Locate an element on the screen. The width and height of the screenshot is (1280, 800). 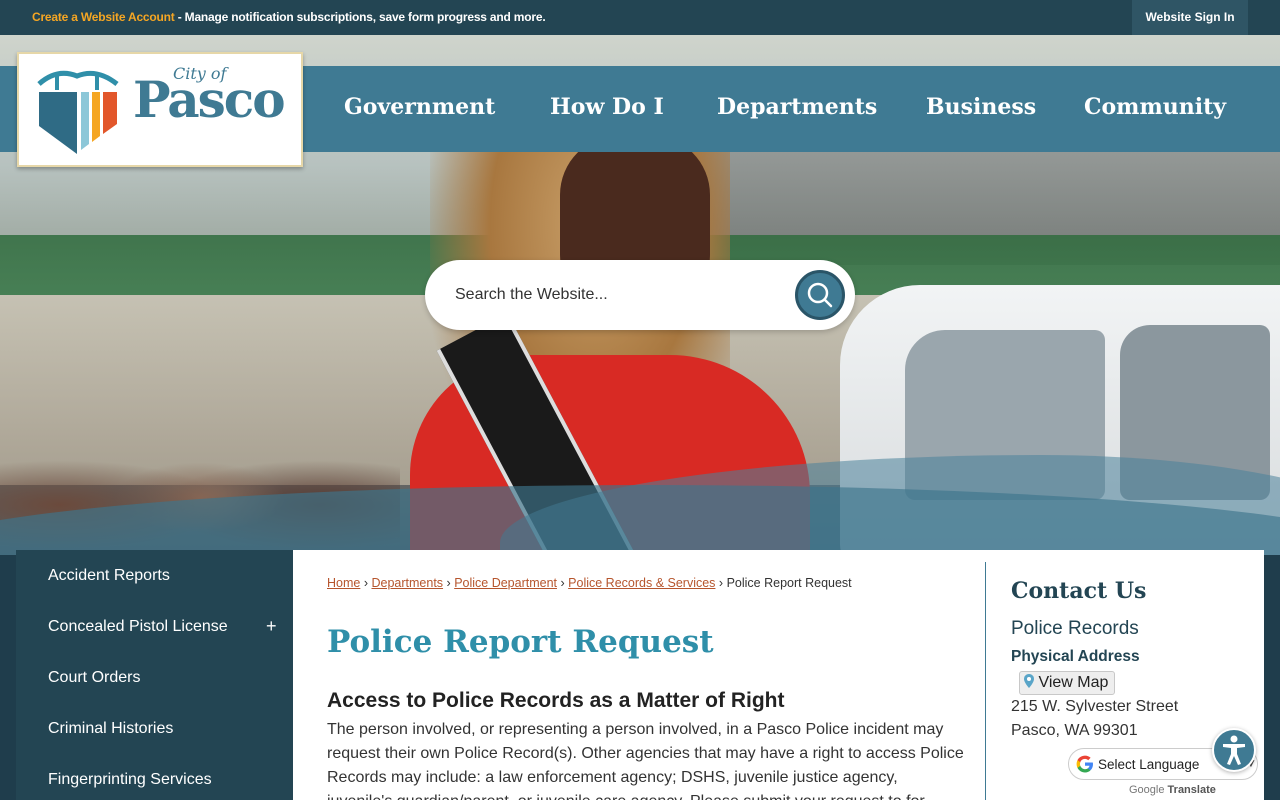
view-map-button: View Map is located at coordinates (1067, 683).